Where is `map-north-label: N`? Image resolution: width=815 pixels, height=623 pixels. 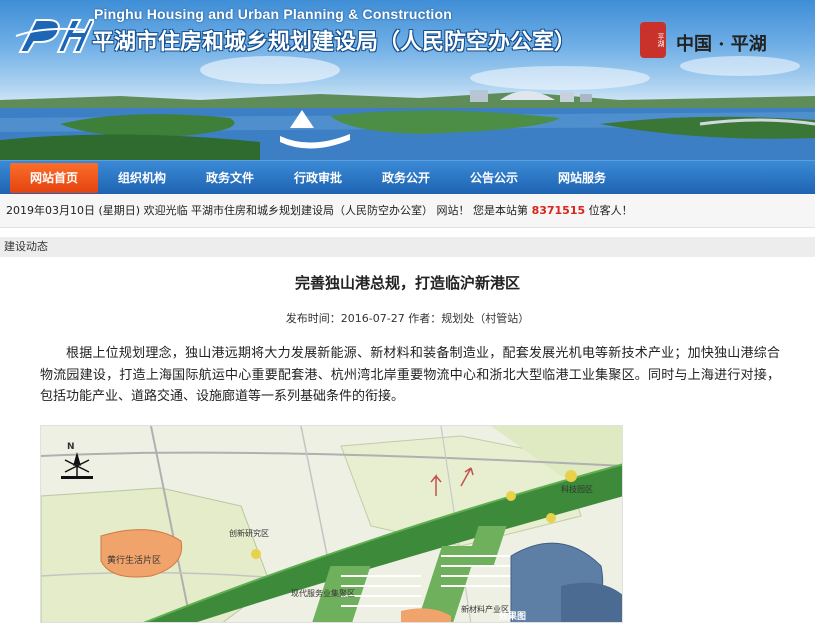 map-north-label: N is located at coordinates (71, 447).